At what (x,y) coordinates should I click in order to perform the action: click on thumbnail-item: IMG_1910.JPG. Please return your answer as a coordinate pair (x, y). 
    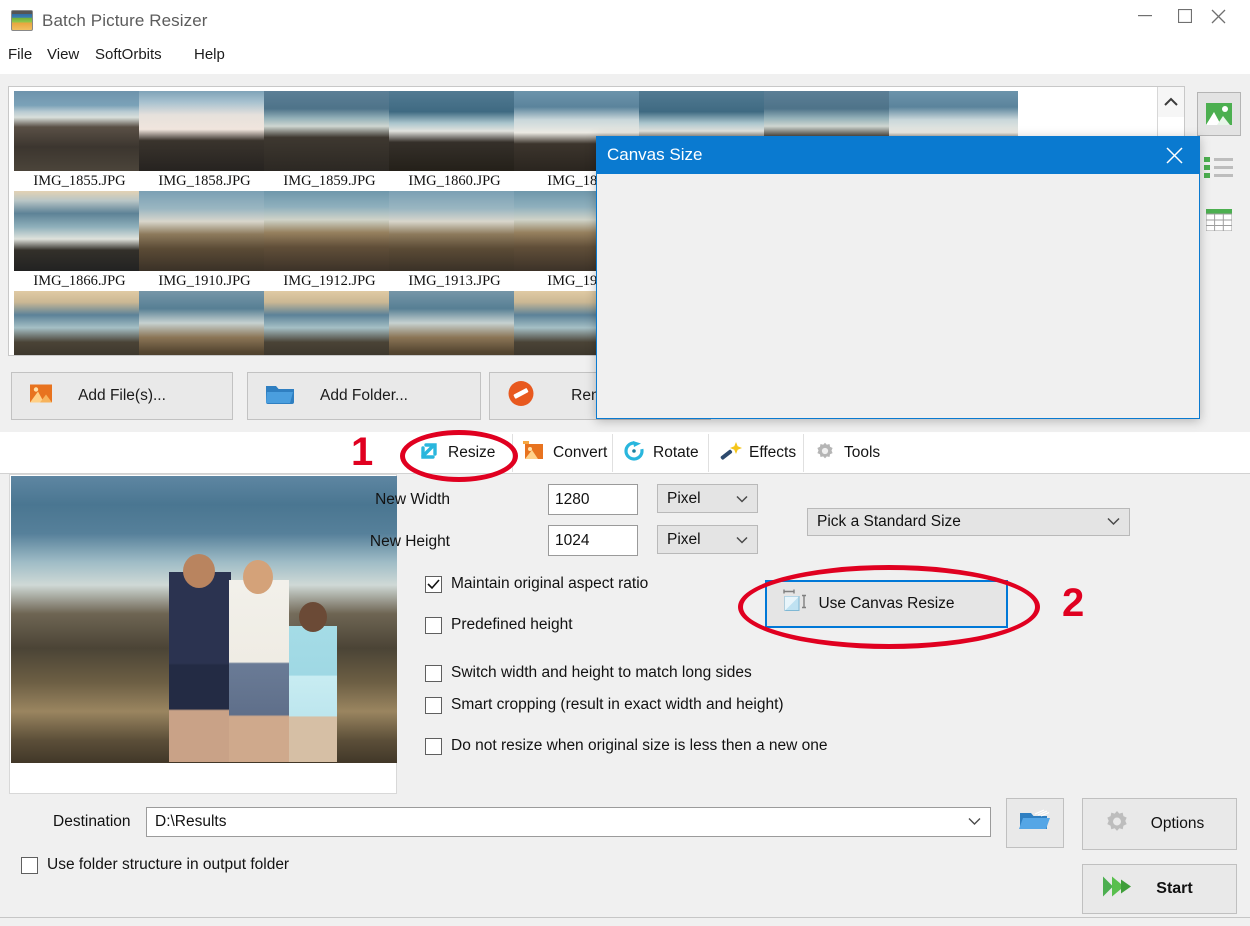
    Looking at the image, I should click on (204, 240).